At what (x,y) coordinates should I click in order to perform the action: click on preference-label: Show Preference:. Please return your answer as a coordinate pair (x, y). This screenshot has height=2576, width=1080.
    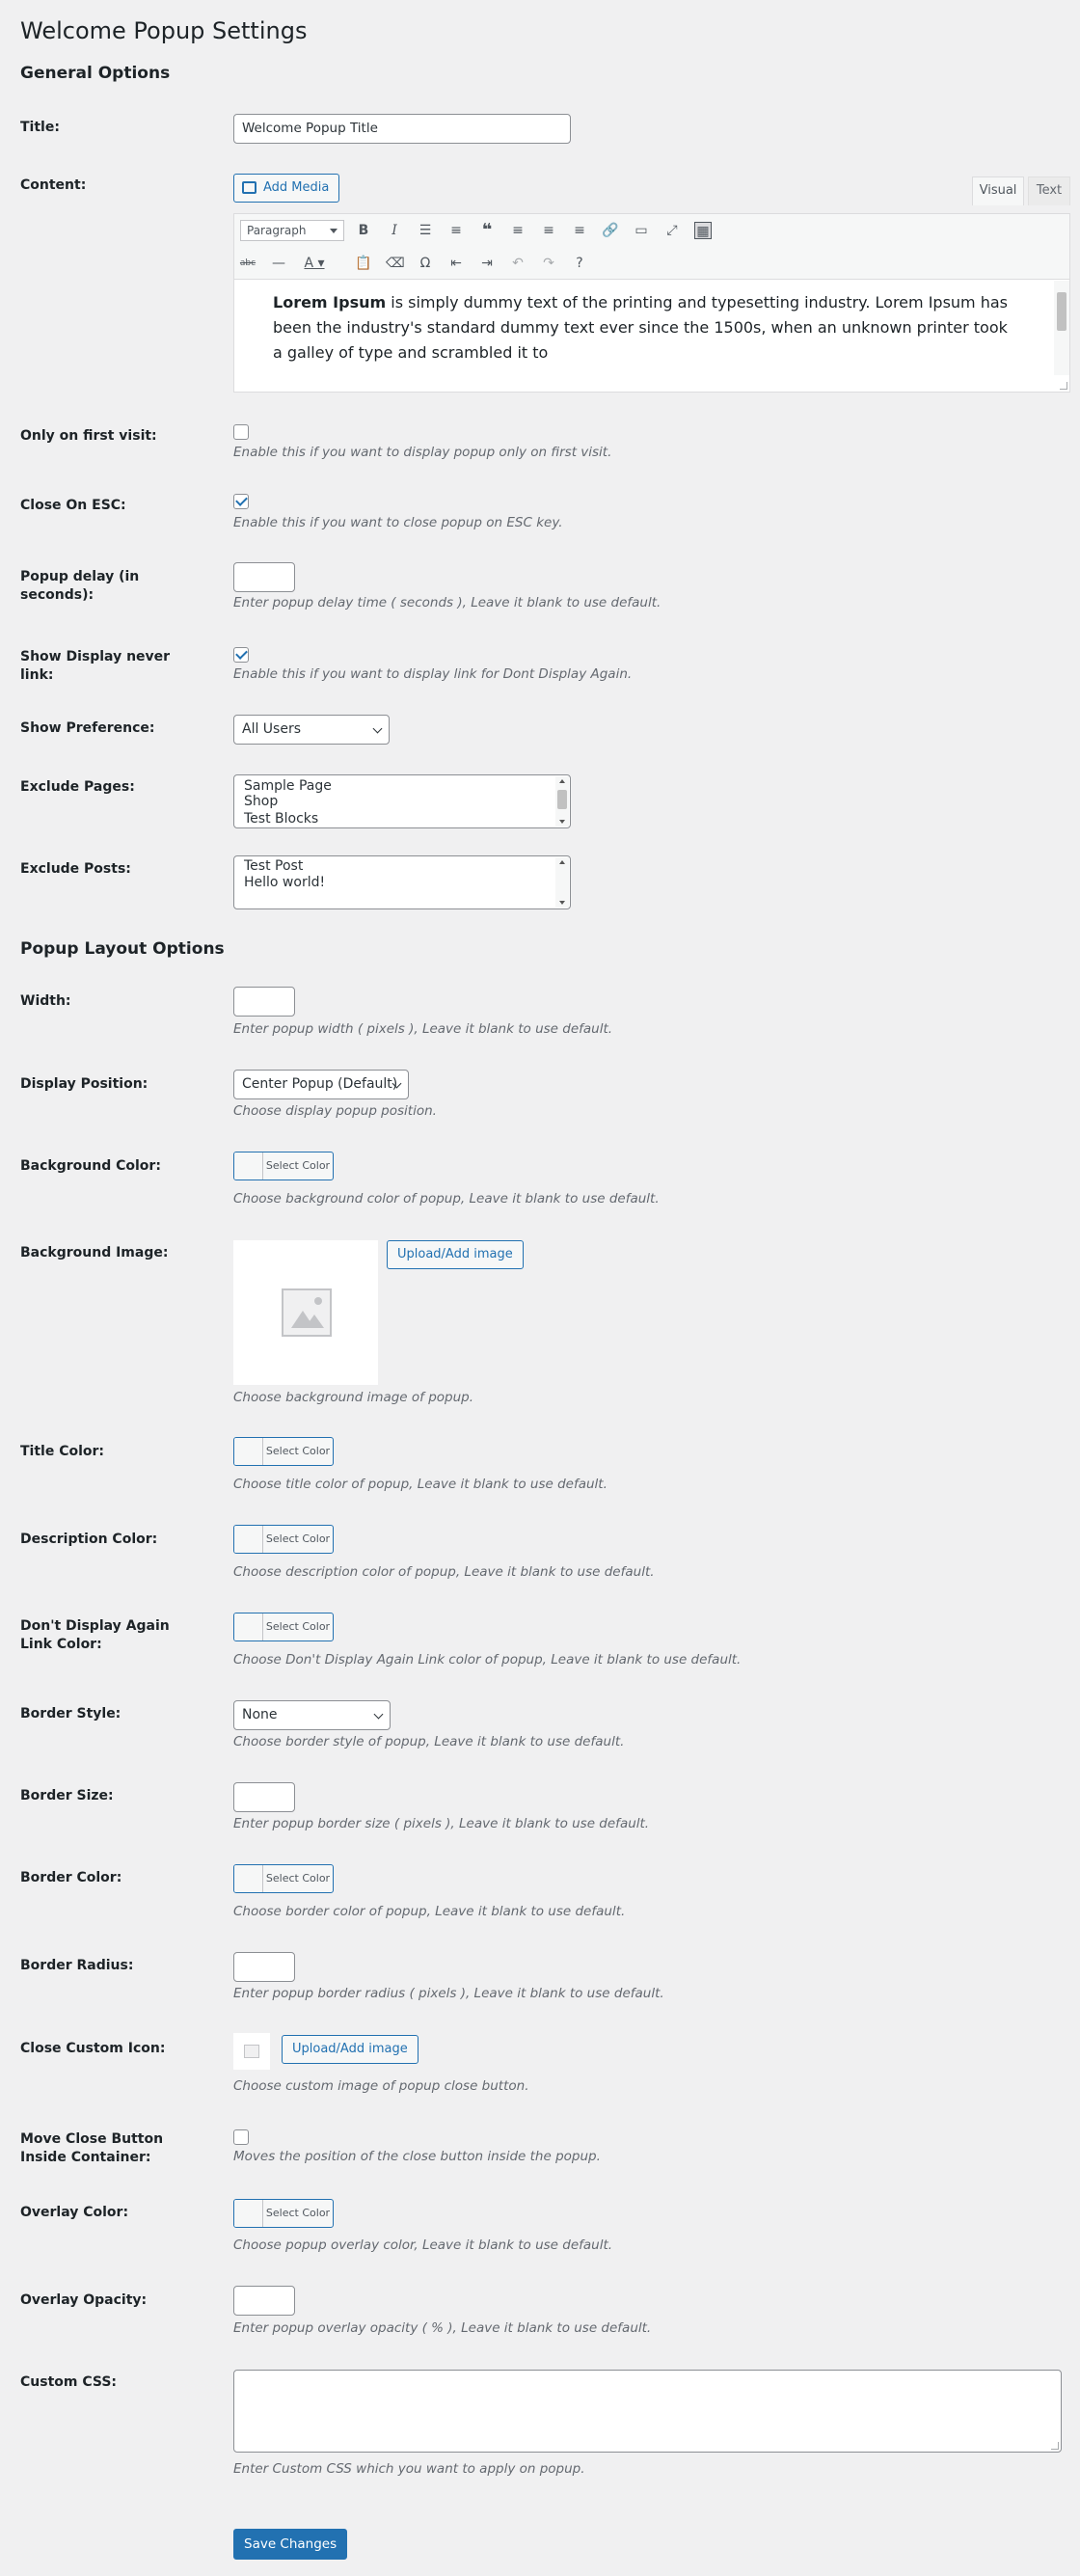
    Looking at the image, I should click on (87, 728).